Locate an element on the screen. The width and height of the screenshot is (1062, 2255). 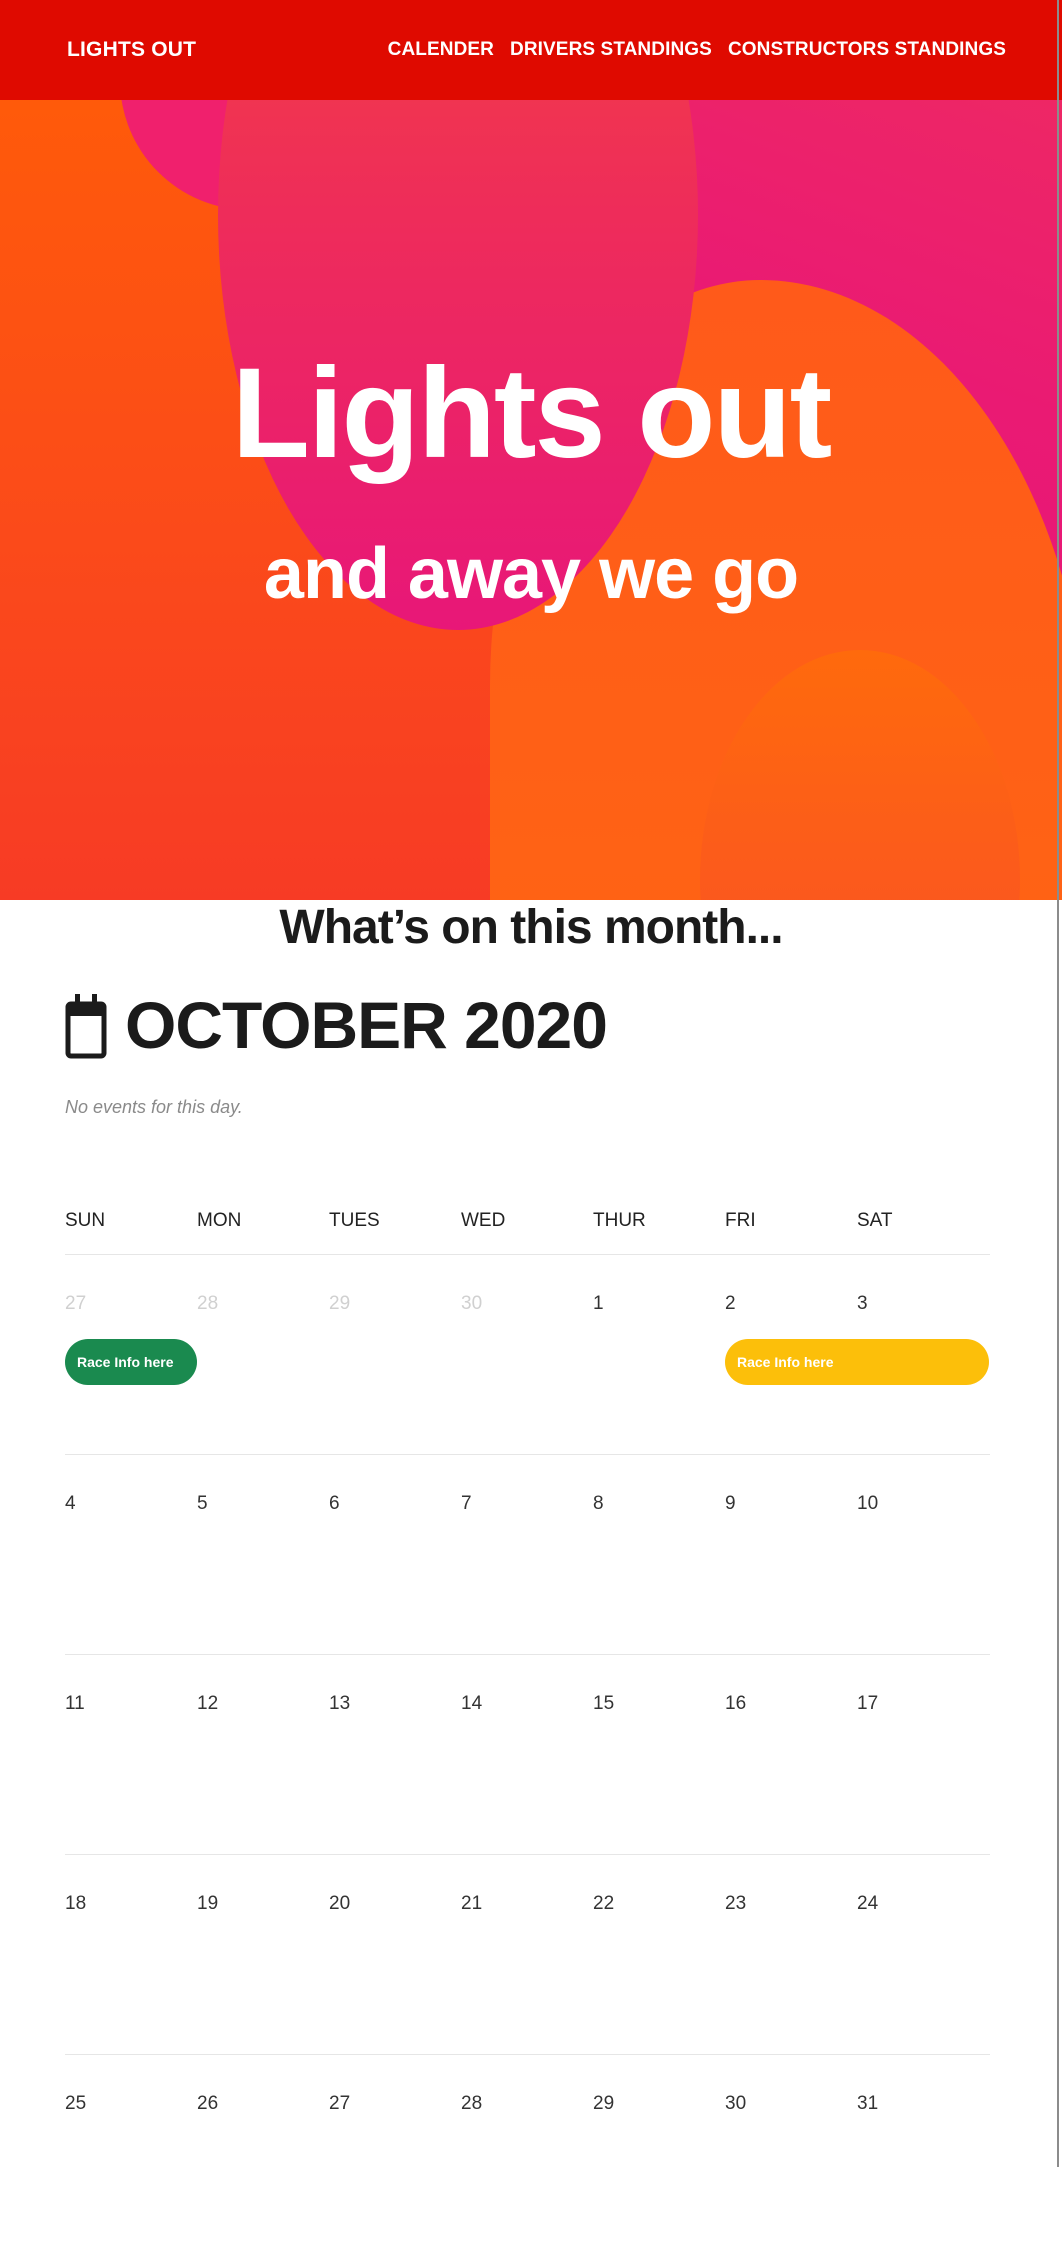
calendar-day: 4 is located at coordinates (131, 1554).